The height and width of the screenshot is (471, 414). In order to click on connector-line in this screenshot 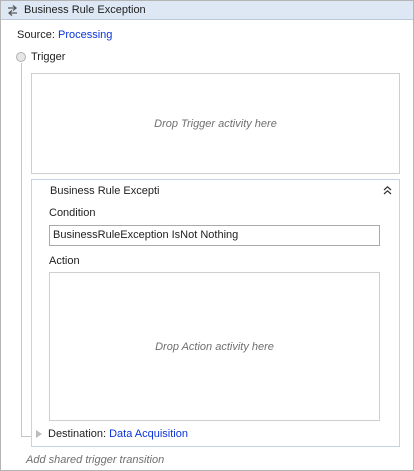, I will do `click(21, 249)`.